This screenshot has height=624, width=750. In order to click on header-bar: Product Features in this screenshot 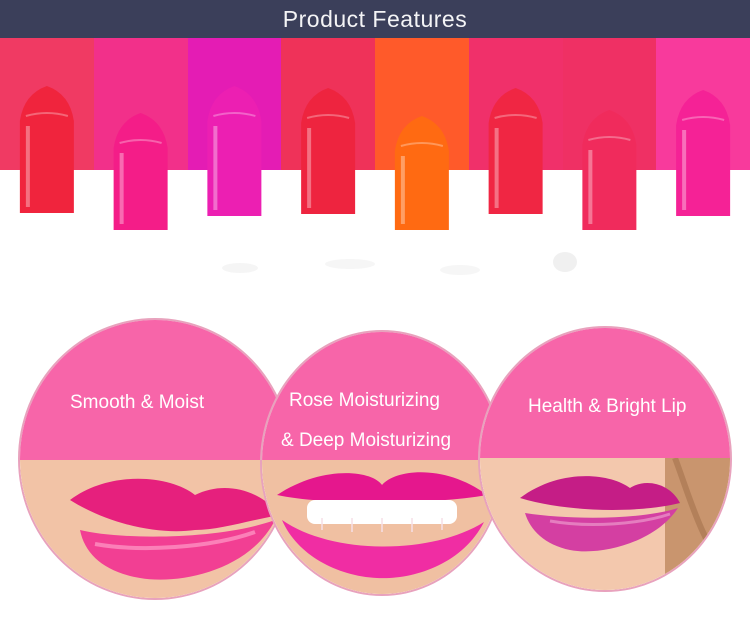, I will do `click(375, 19)`.